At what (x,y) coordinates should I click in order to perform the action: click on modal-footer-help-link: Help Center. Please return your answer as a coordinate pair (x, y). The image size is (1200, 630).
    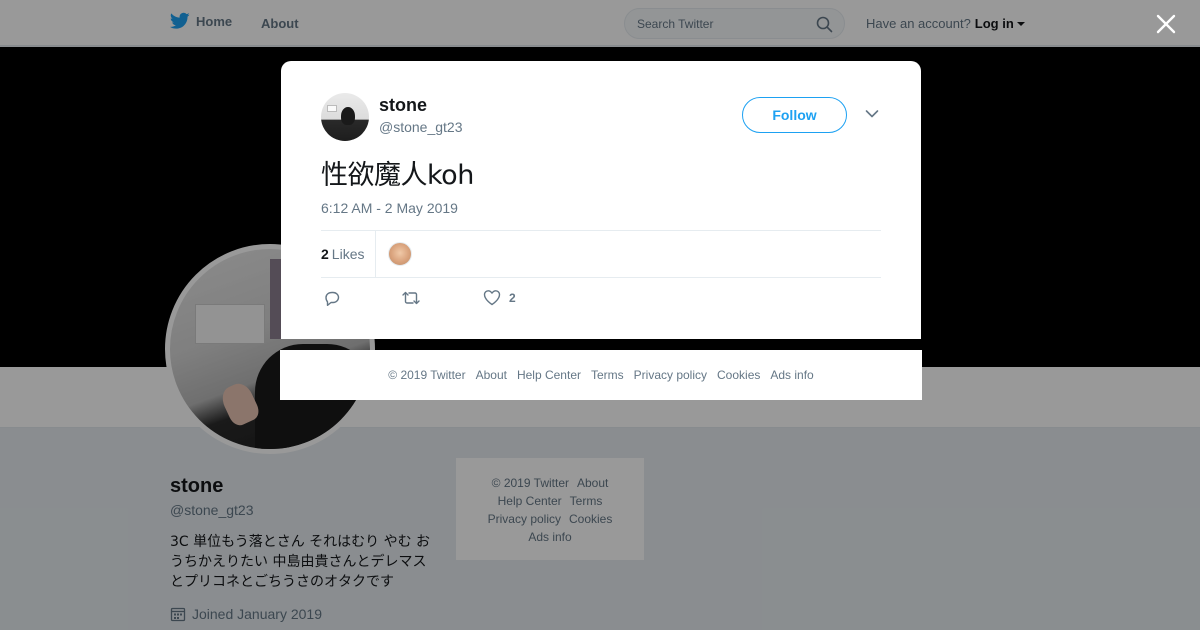
    Looking at the image, I should click on (549, 375).